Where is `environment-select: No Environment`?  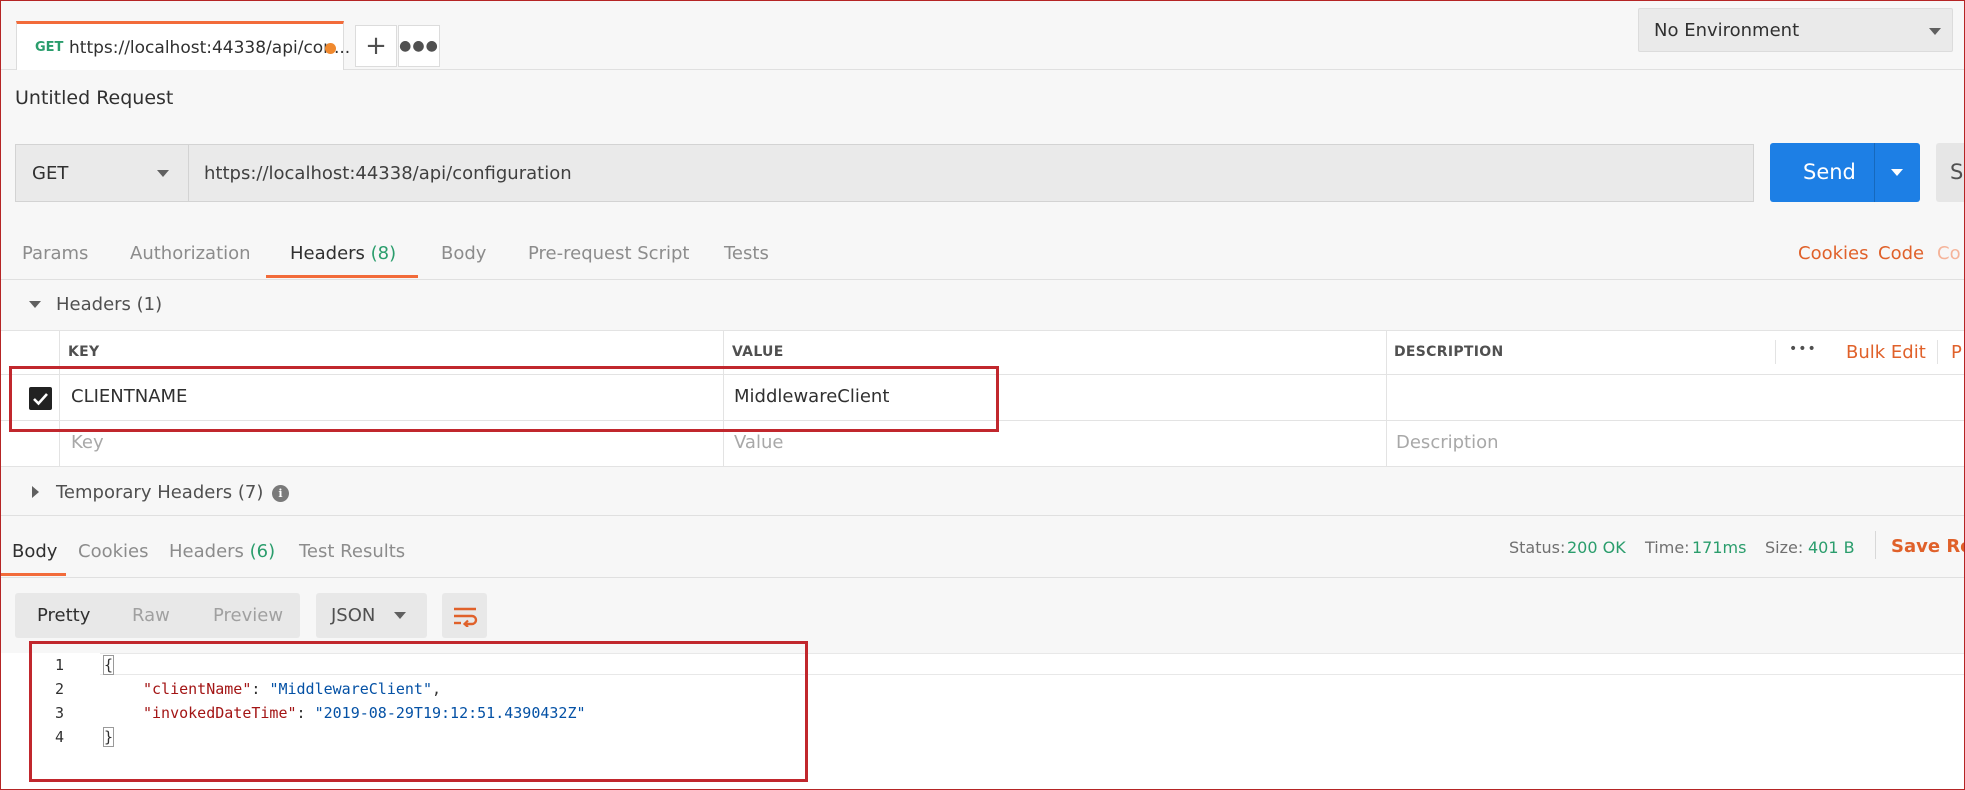
environment-select: No Environment is located at coordinates (1795, 30).